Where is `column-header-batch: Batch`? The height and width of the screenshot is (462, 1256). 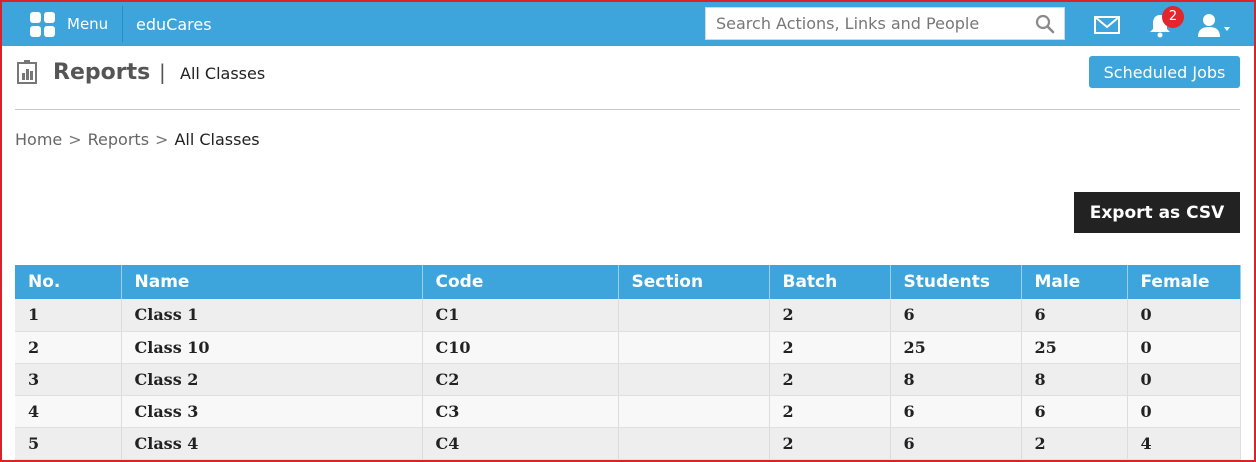
column-header-batch: Batch is located at coordinates (830, 282).